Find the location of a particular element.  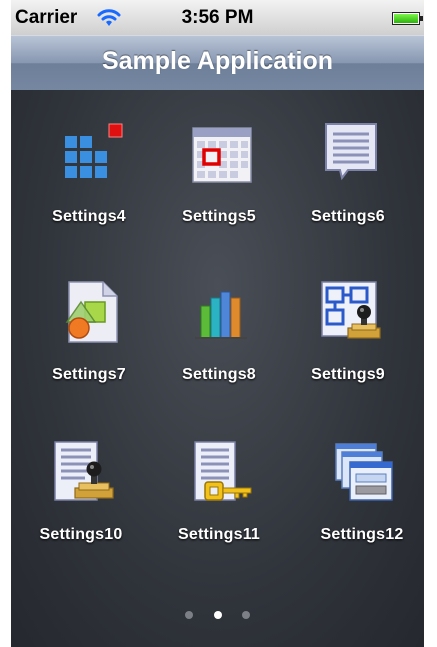

windows-icon is located at coordinates (364, 472).